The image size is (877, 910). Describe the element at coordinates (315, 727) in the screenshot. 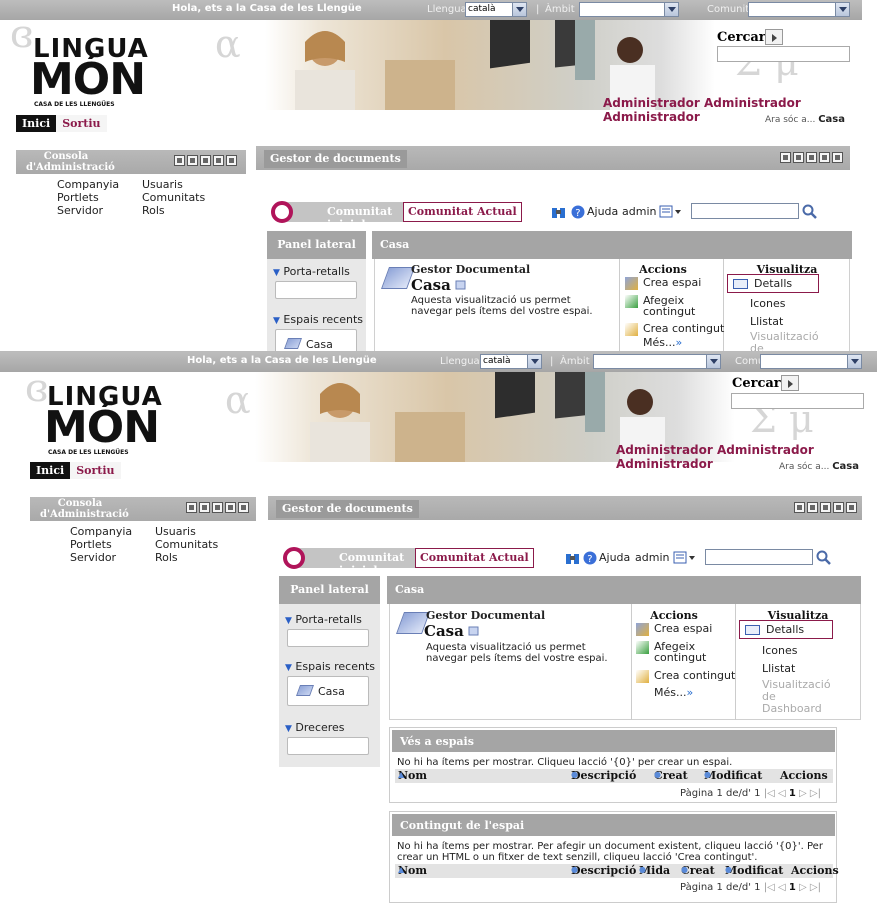

I see `shortcuts-section: ▼ Dreceres` at that location.